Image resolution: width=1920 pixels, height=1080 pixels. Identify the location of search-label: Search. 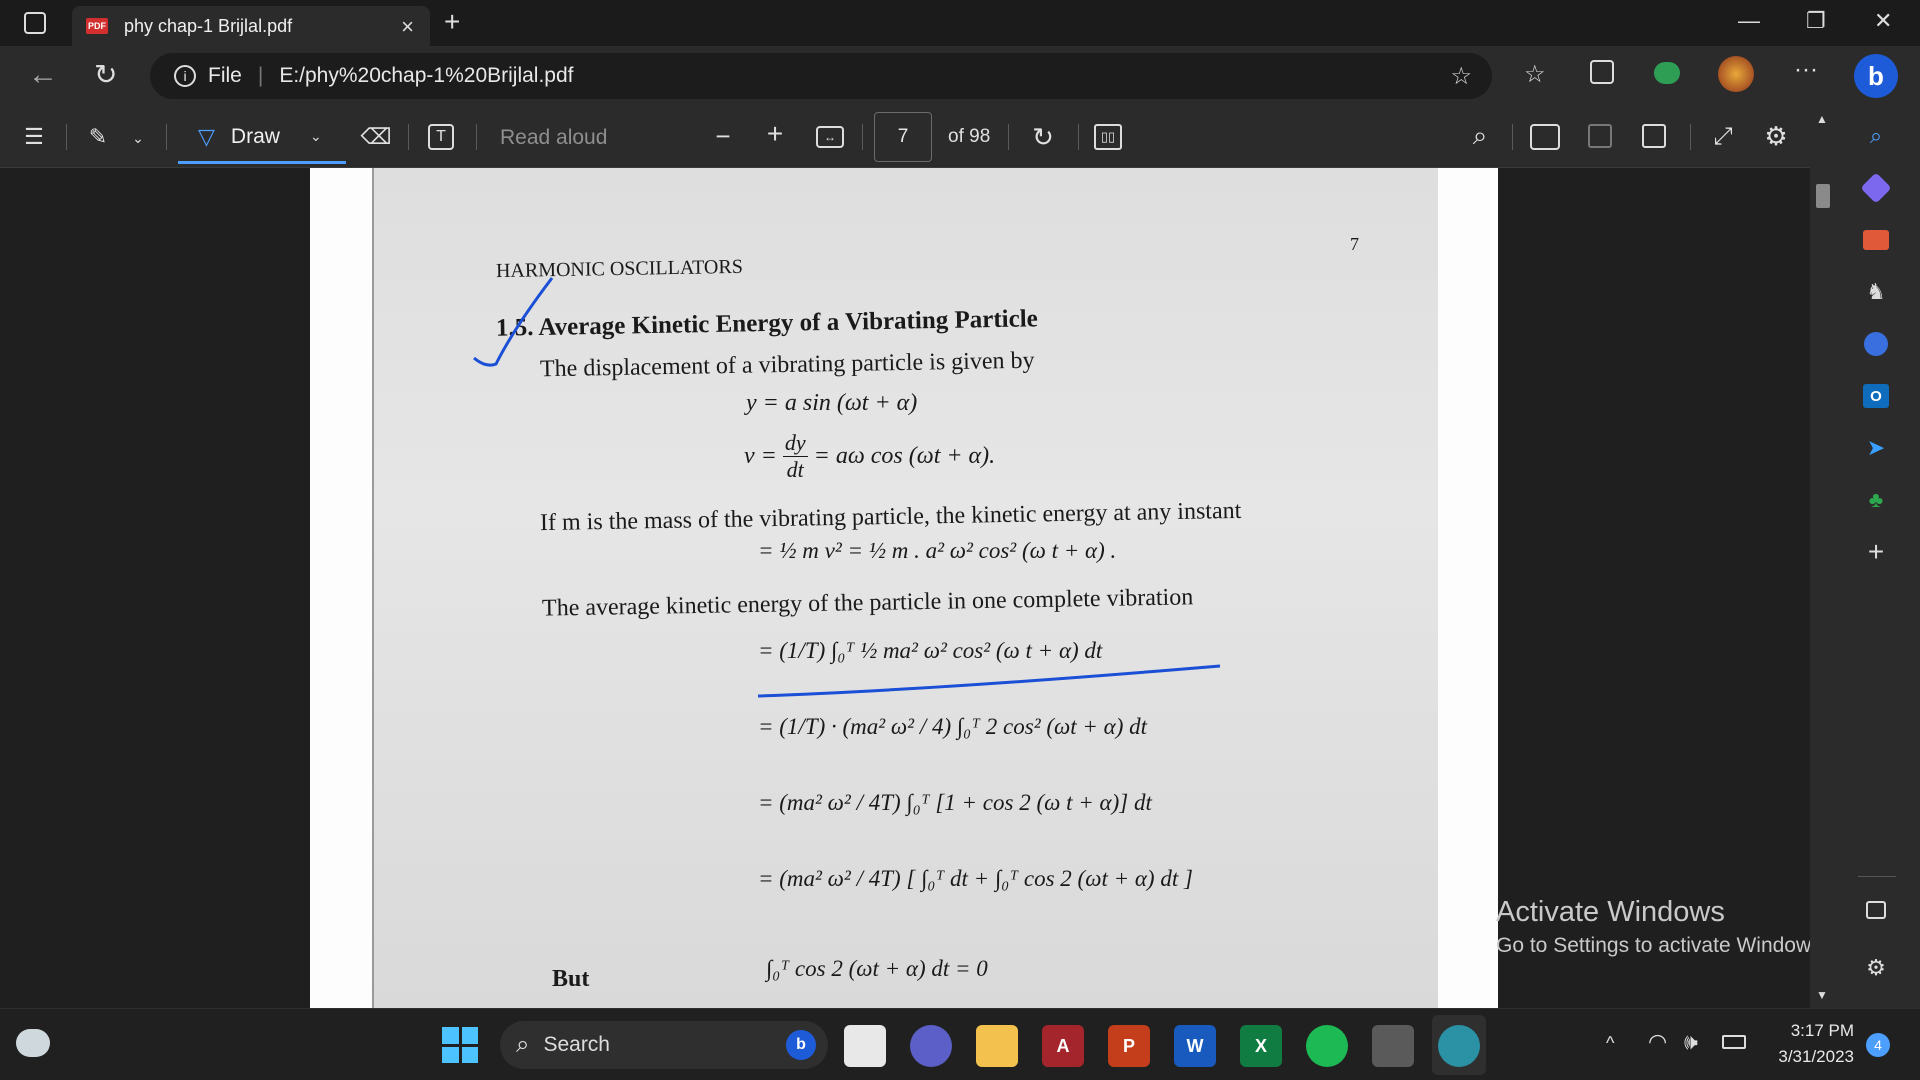
(576, 1044).